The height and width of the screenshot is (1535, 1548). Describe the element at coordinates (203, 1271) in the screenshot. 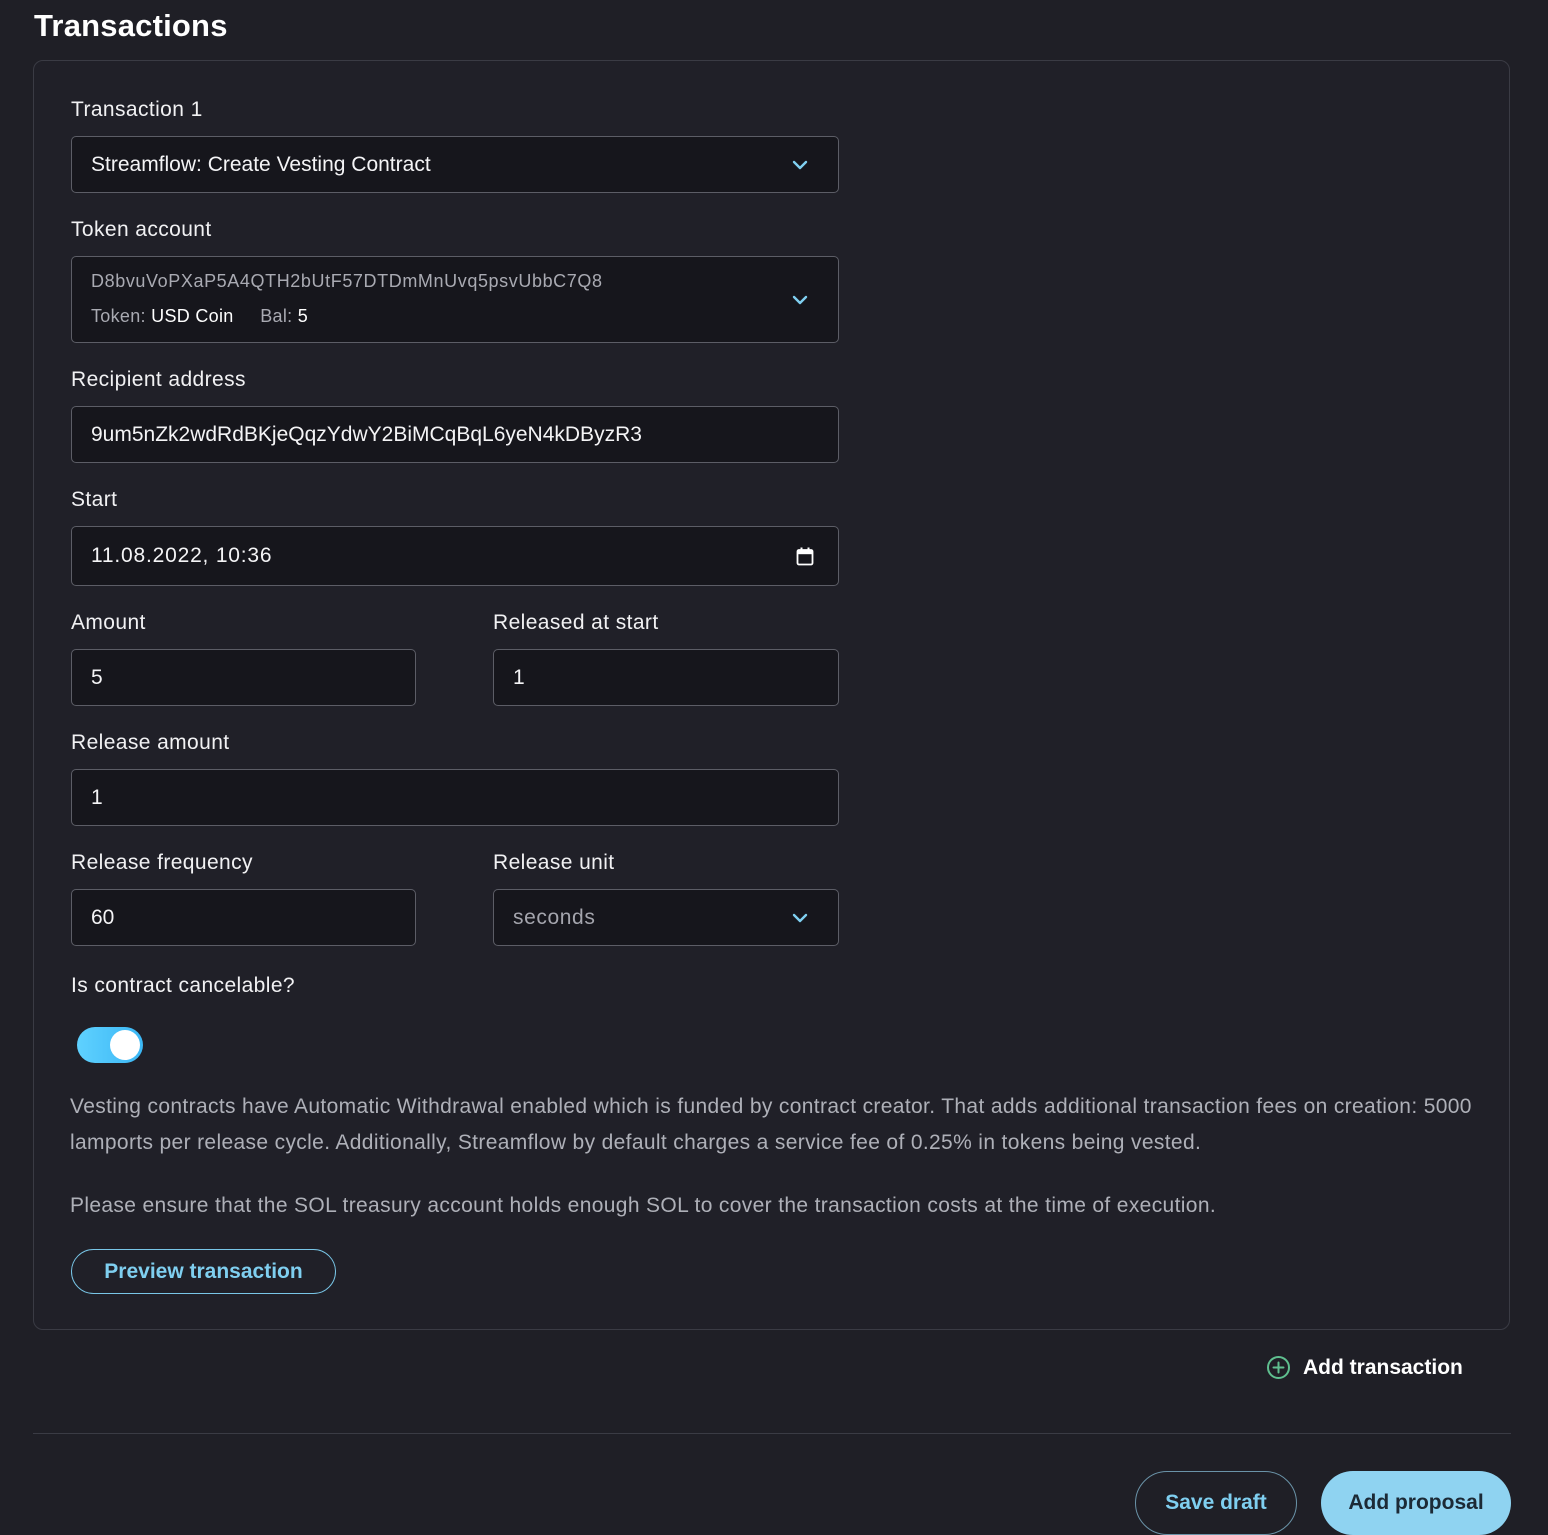

I see `preview-transaction-button: Preview transaction` at that location.